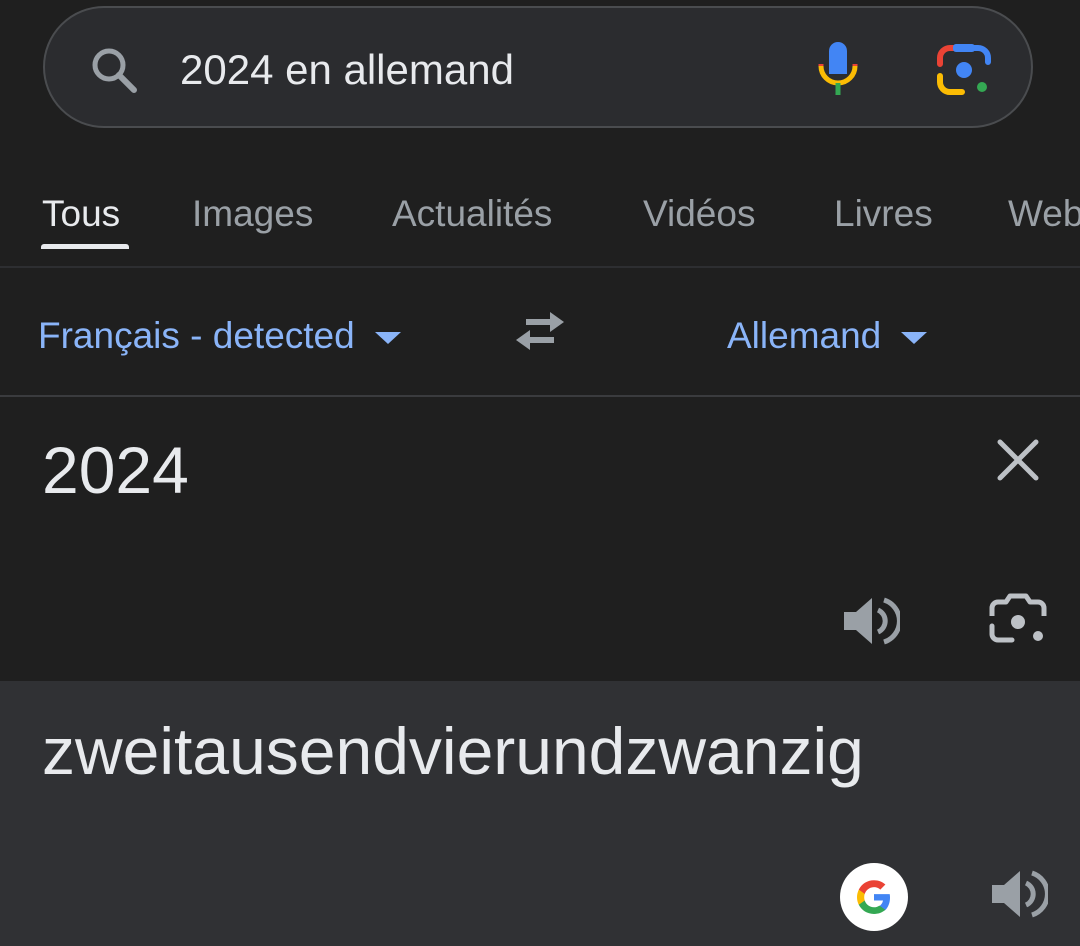  I want to click on source-language-selector: Français - detected, so click(219, 336).